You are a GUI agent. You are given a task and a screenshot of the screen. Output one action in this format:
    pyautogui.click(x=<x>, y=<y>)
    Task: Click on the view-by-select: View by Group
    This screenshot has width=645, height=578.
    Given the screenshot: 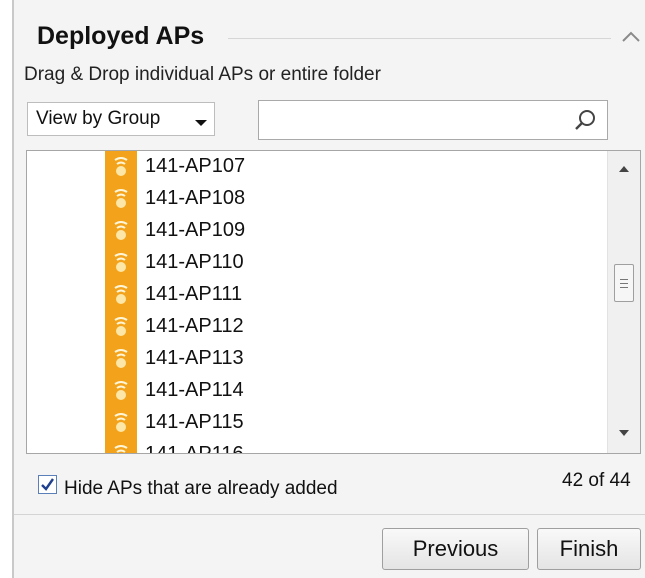 What is the action you would take?
    pyautogui.click(x=121, y=119)
    